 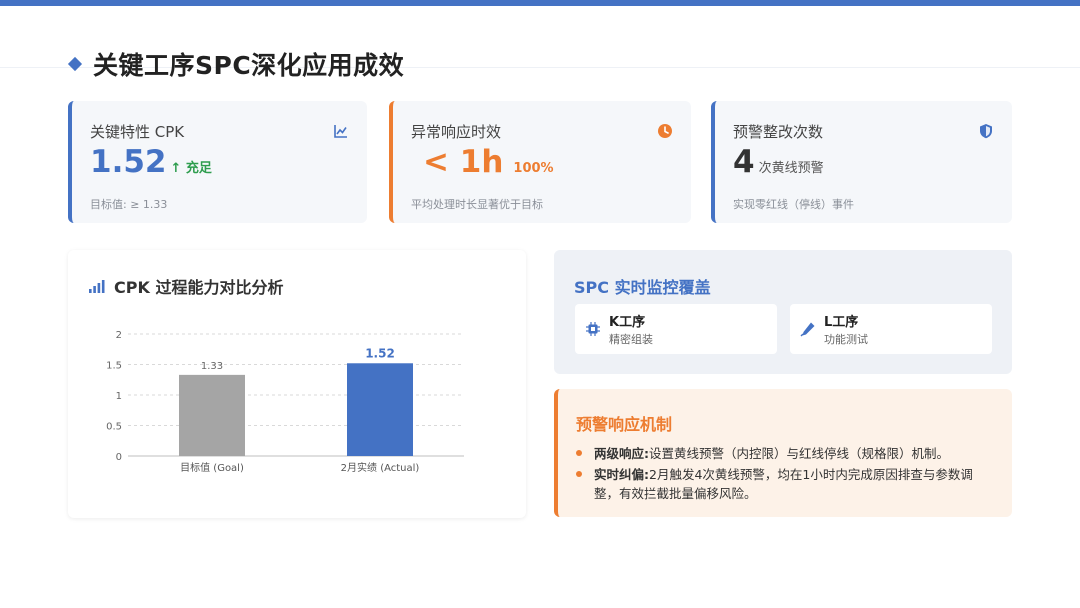 What do you see at coordinates (627, 322) in the screenshot?
I see `process-name: K工序` at bounding box center [627, 322].